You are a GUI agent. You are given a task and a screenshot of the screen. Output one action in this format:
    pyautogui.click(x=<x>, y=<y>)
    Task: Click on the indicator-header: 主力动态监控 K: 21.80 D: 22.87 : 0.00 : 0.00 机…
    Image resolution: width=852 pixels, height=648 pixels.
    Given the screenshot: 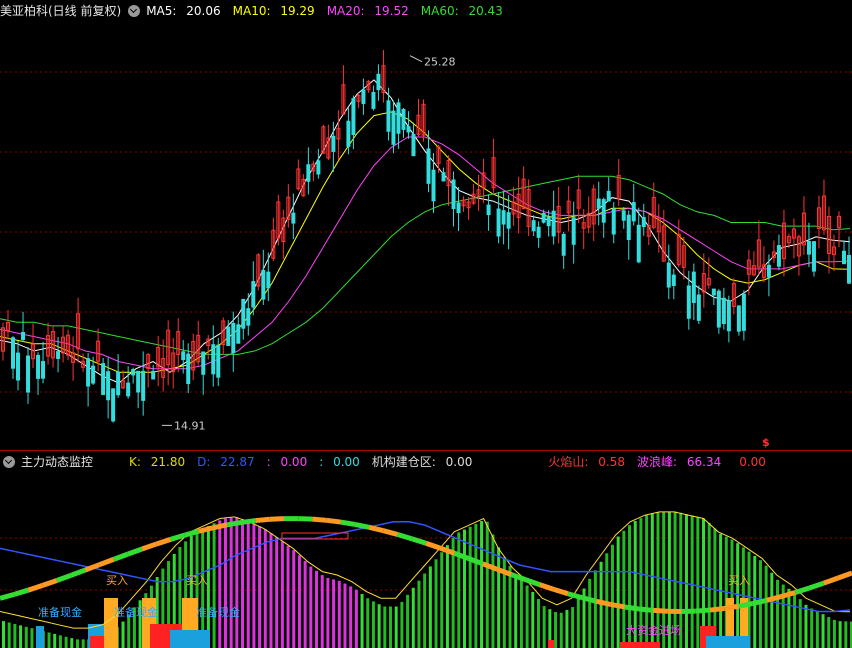 What is the action you would take?
    pyautogui.click(x=389, y=462)
    